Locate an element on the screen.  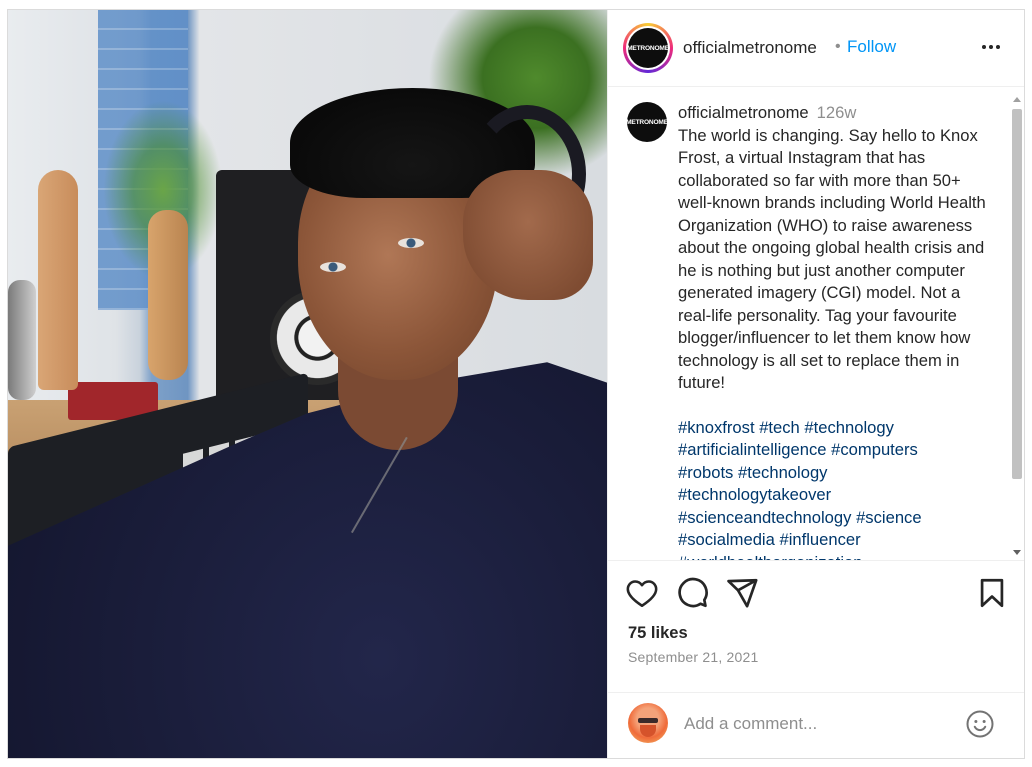
caption-author-avatar: METRONOME is located at coordinates (647, 122).